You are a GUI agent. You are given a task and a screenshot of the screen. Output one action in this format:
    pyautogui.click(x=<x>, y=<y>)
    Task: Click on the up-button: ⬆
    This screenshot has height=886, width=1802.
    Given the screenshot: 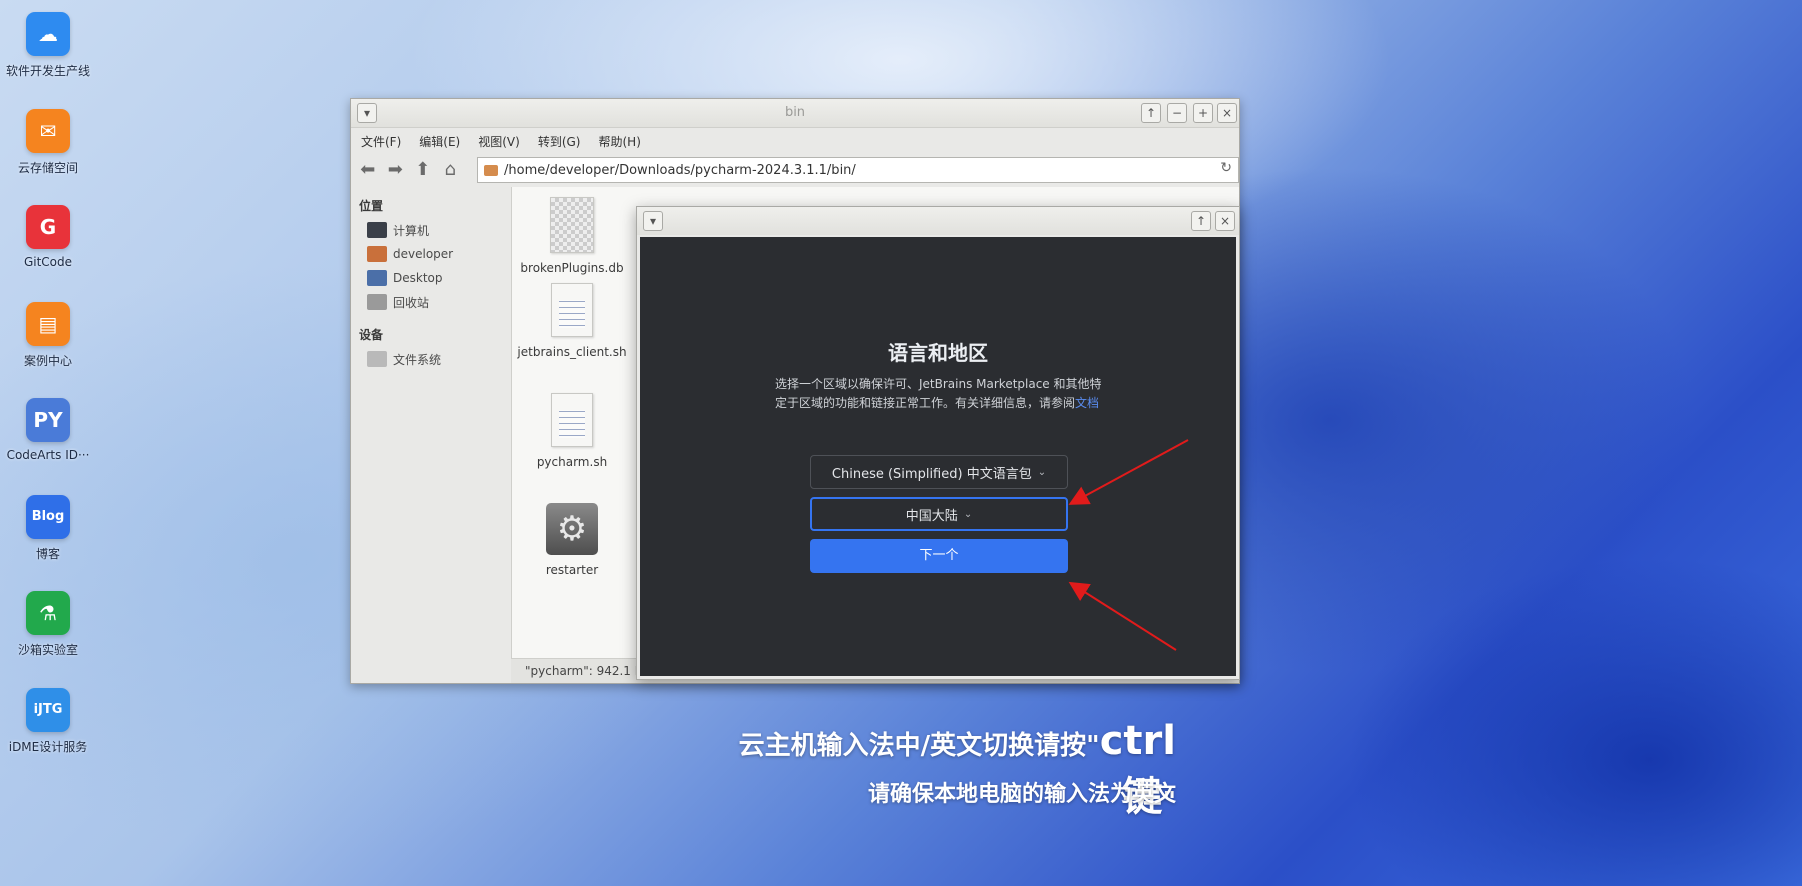 What is the action you would take?
    pyautogui.click(x=423, y=170)
    